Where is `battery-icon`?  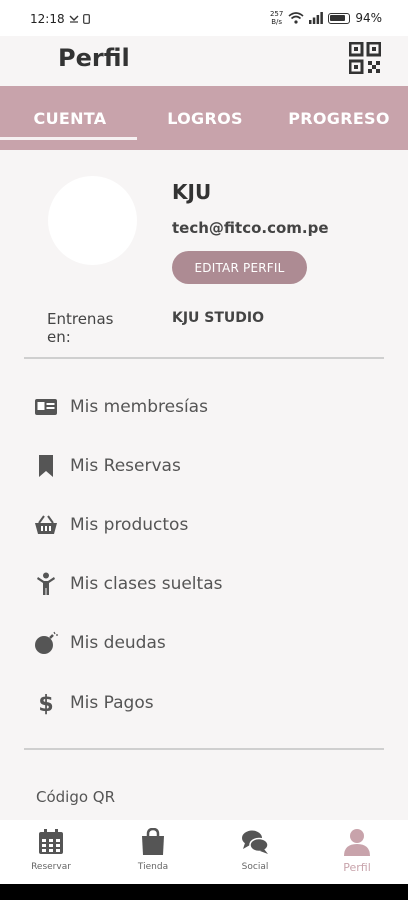
battery-icon is located at coordinates (339, 18).